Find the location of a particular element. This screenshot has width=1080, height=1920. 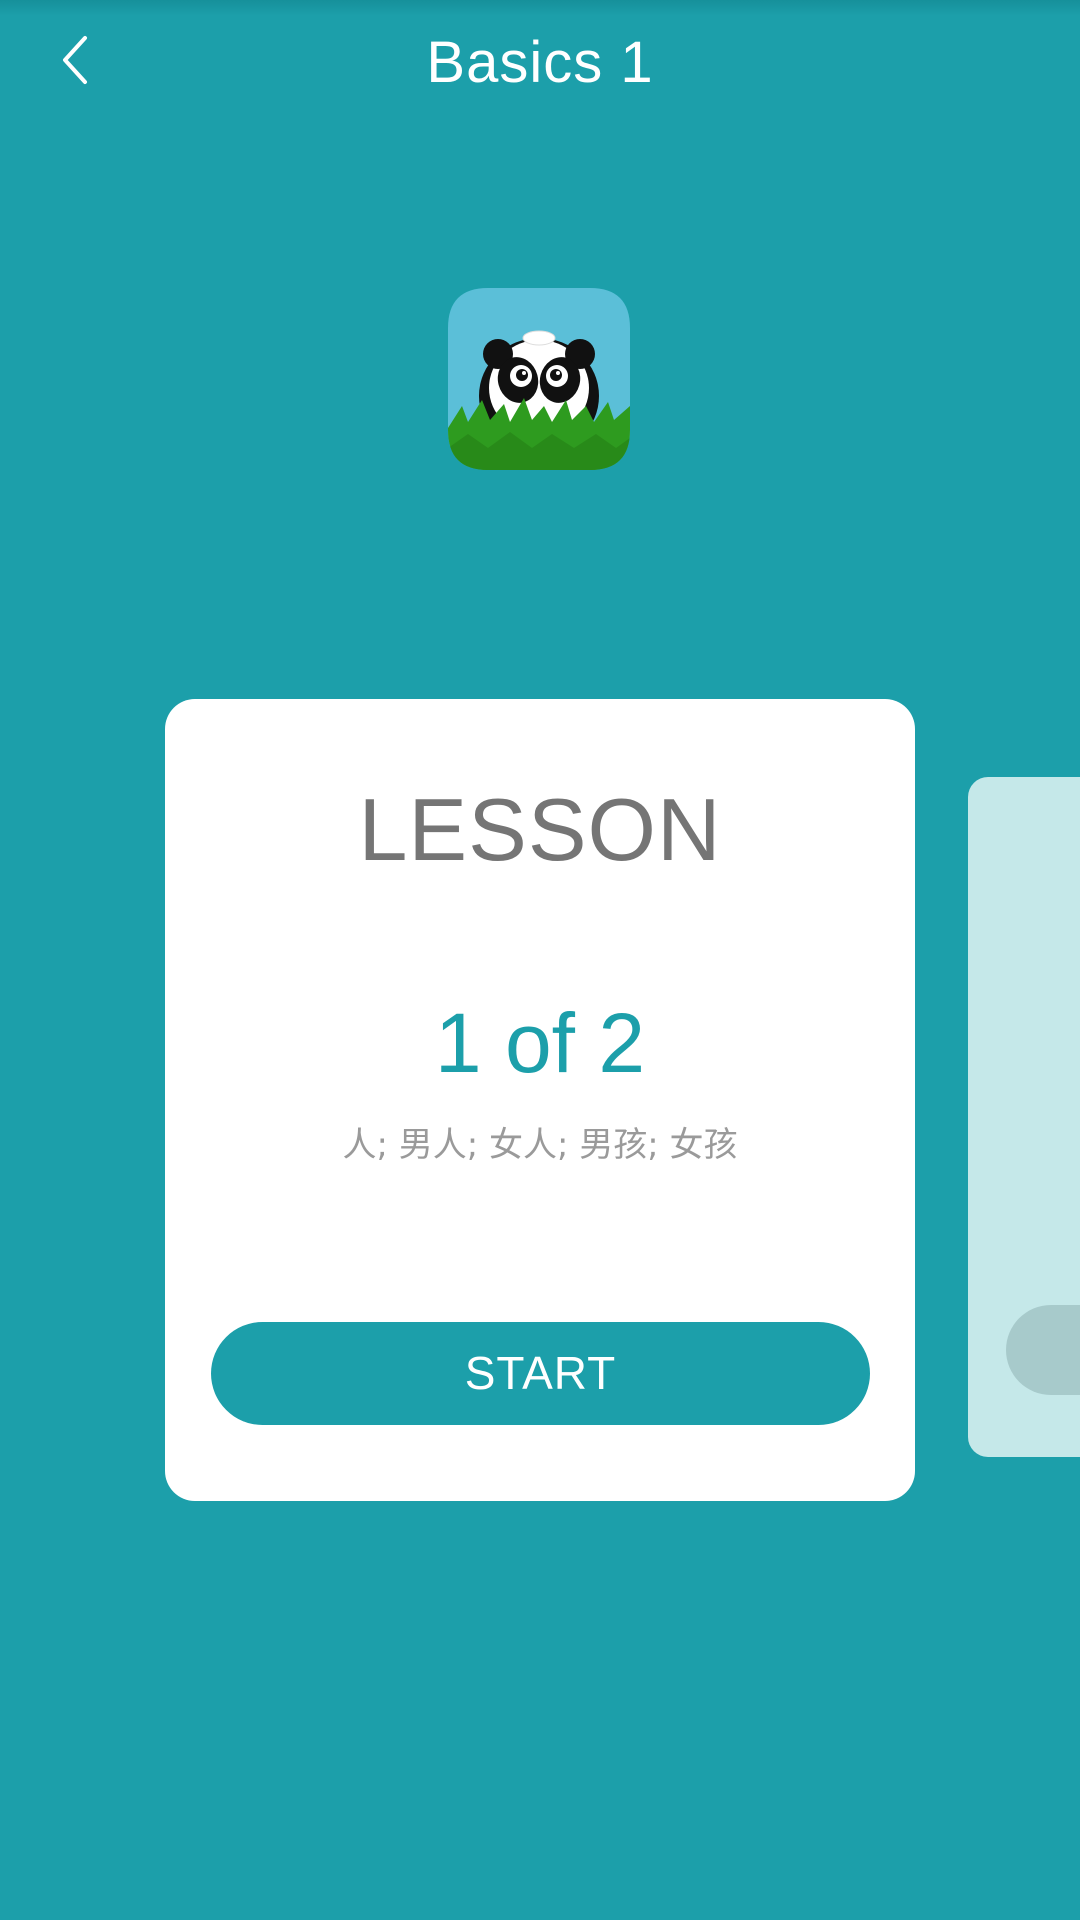

top-bar: Basics 1 is located at coordinates (540, 65).